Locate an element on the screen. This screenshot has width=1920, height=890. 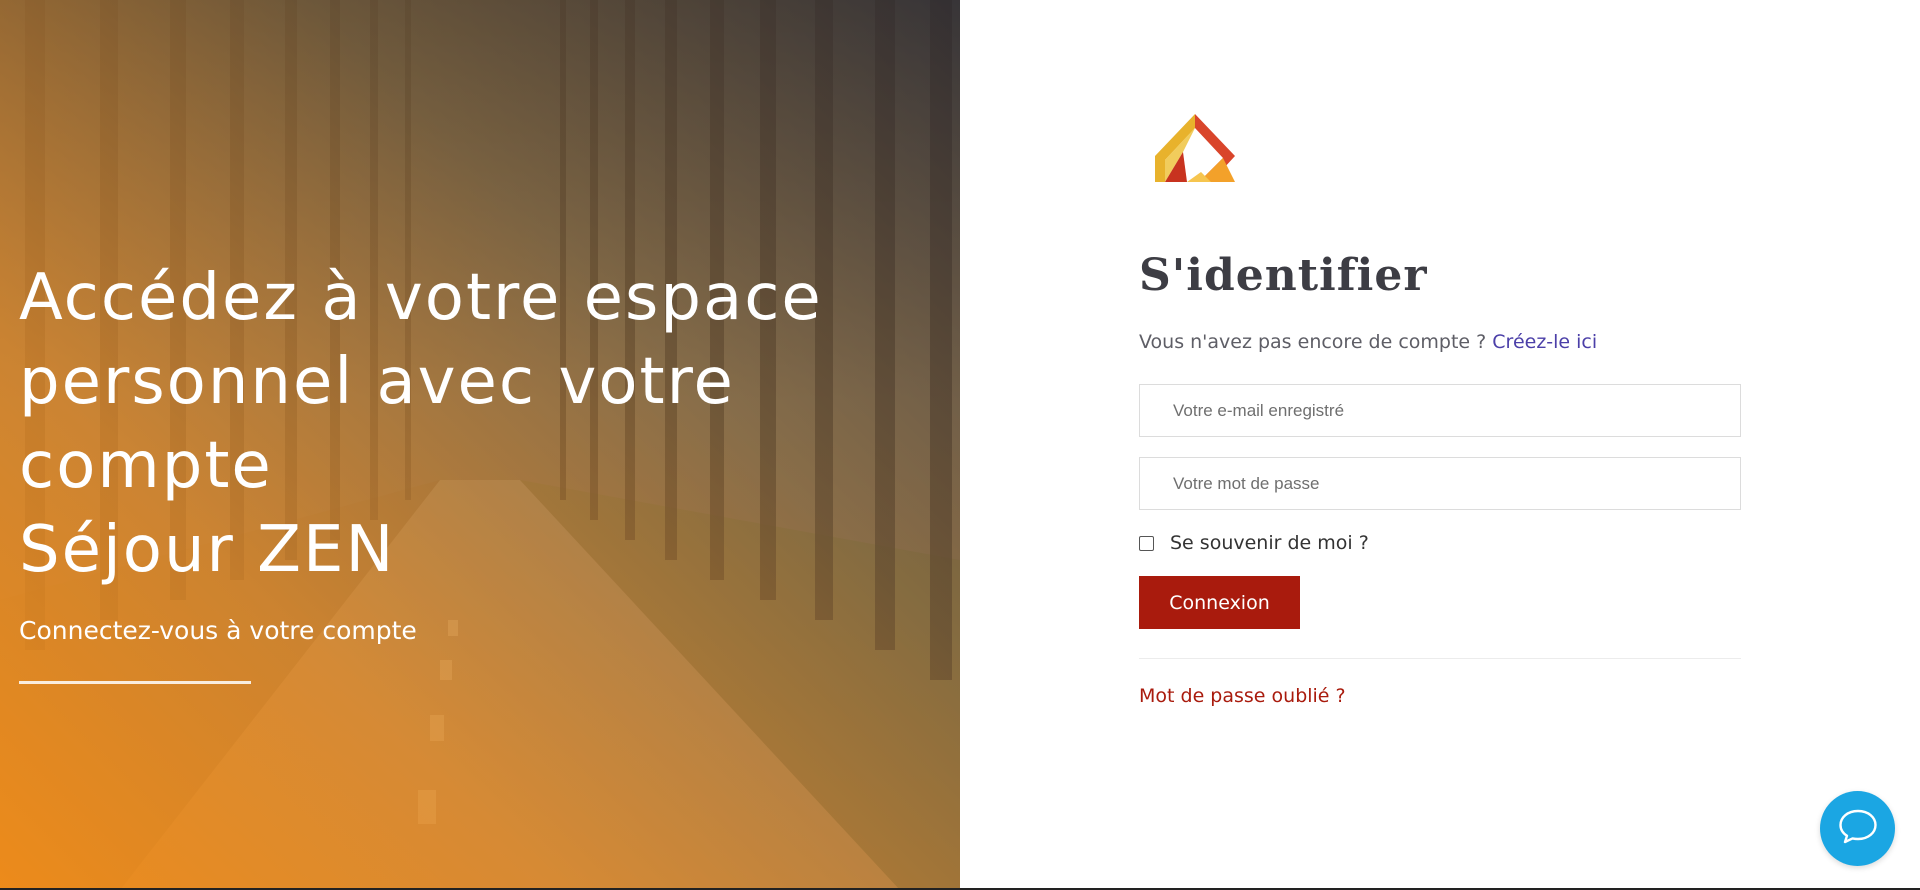
form-divider is located at coordinates (1440, 658).